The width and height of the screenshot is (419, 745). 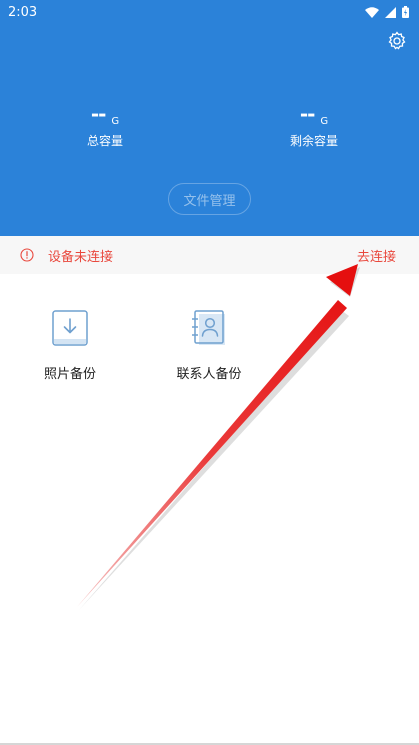 I want to click on total-capacity-value: -- G, so click(x=105, y=114).